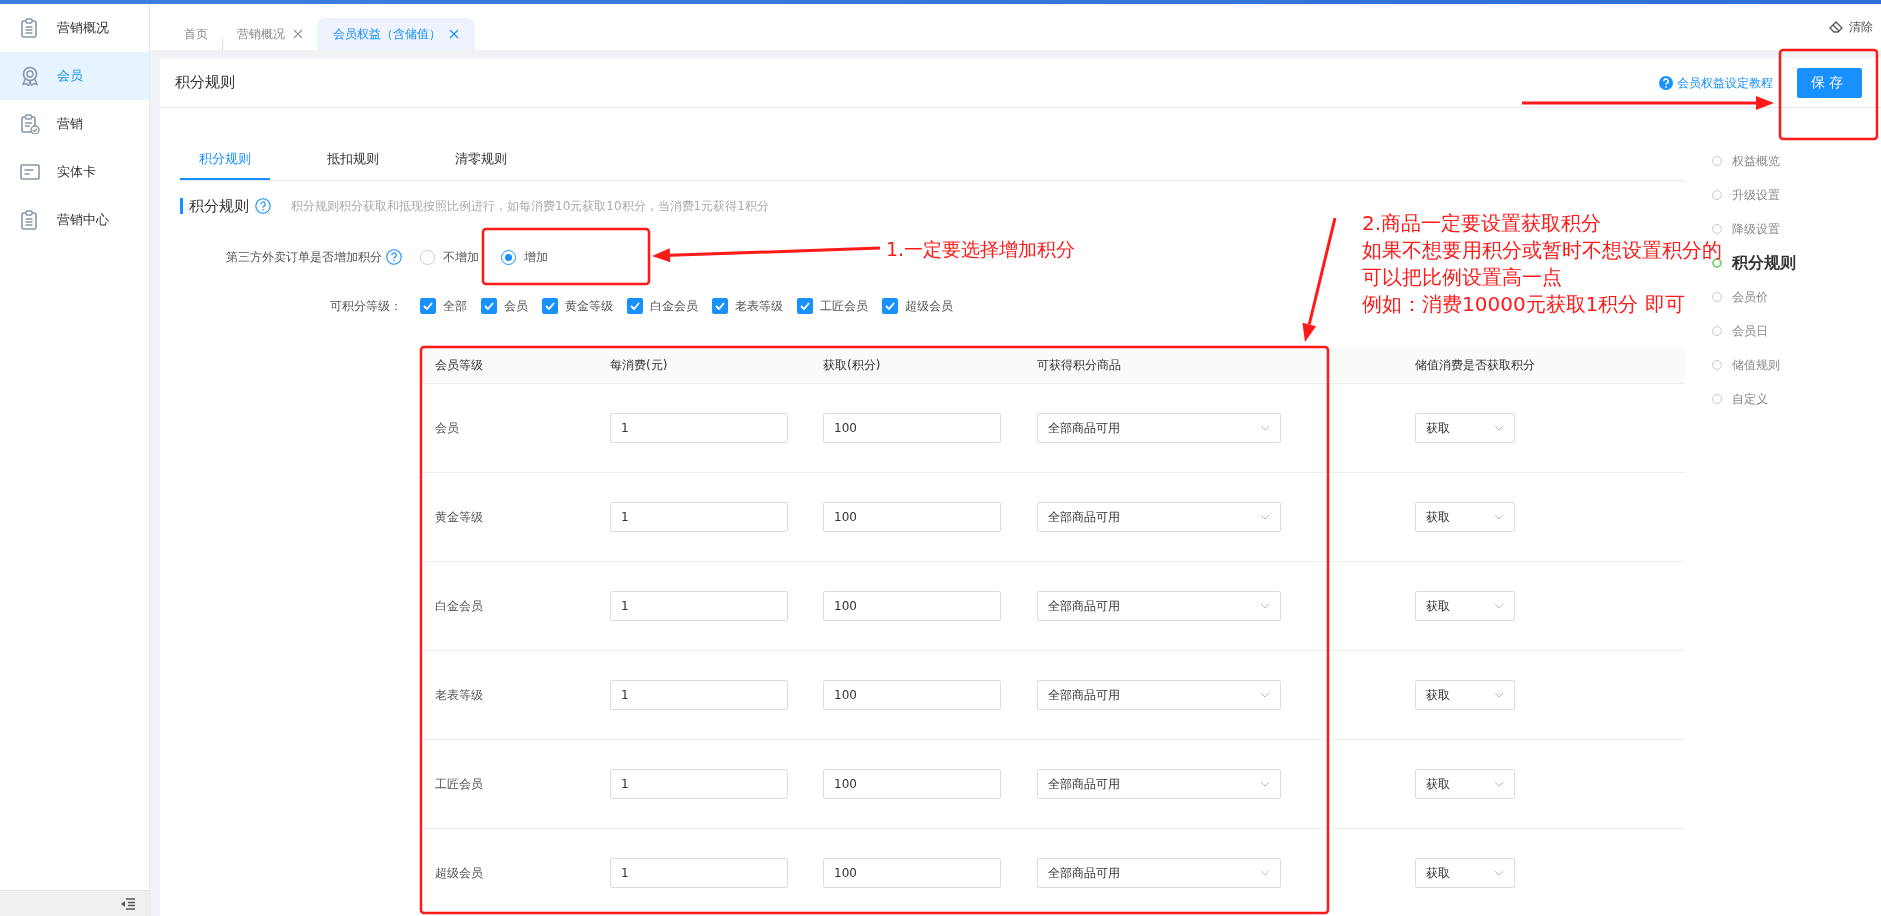 The width and height of the screenshot is (1881, 916). What do you see at coordinates (459, 606) in the screenshot?
I see `table-cell-text: 白金会员` at bounding box center [459, 606].